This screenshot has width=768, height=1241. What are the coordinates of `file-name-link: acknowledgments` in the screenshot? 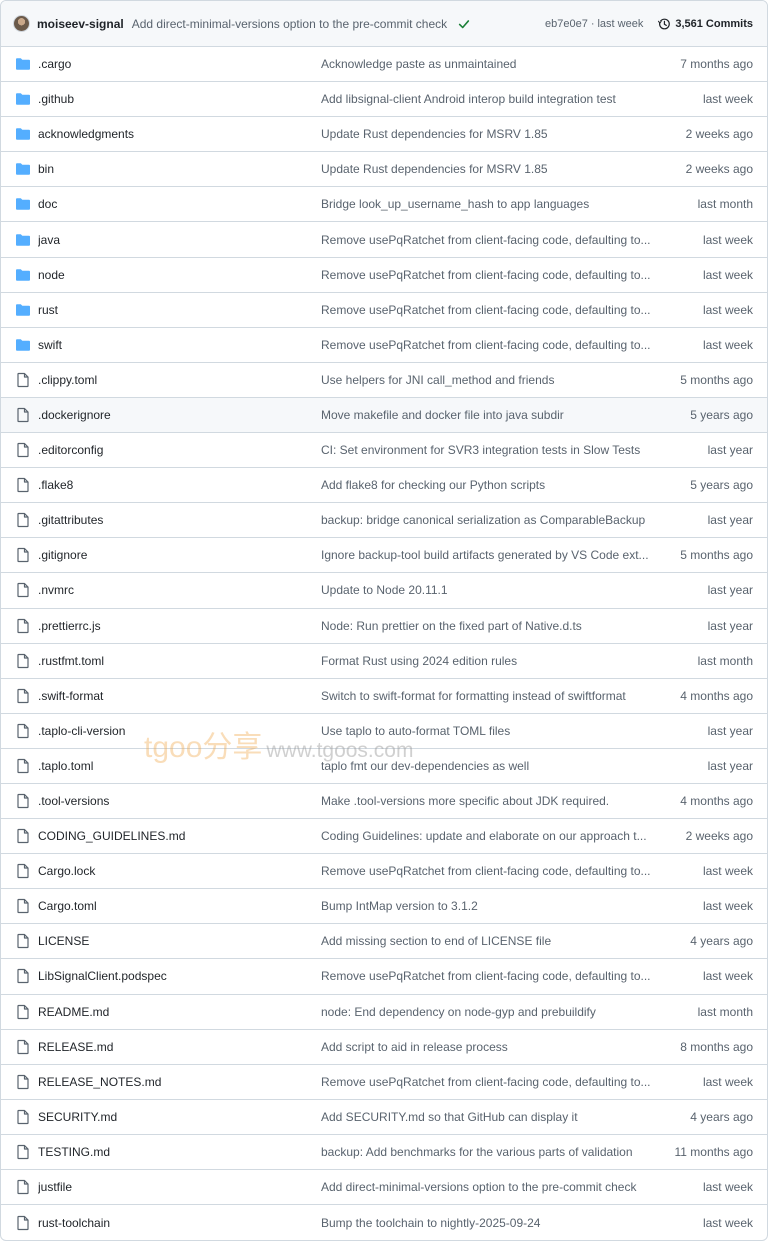 It's located at (179, 134).